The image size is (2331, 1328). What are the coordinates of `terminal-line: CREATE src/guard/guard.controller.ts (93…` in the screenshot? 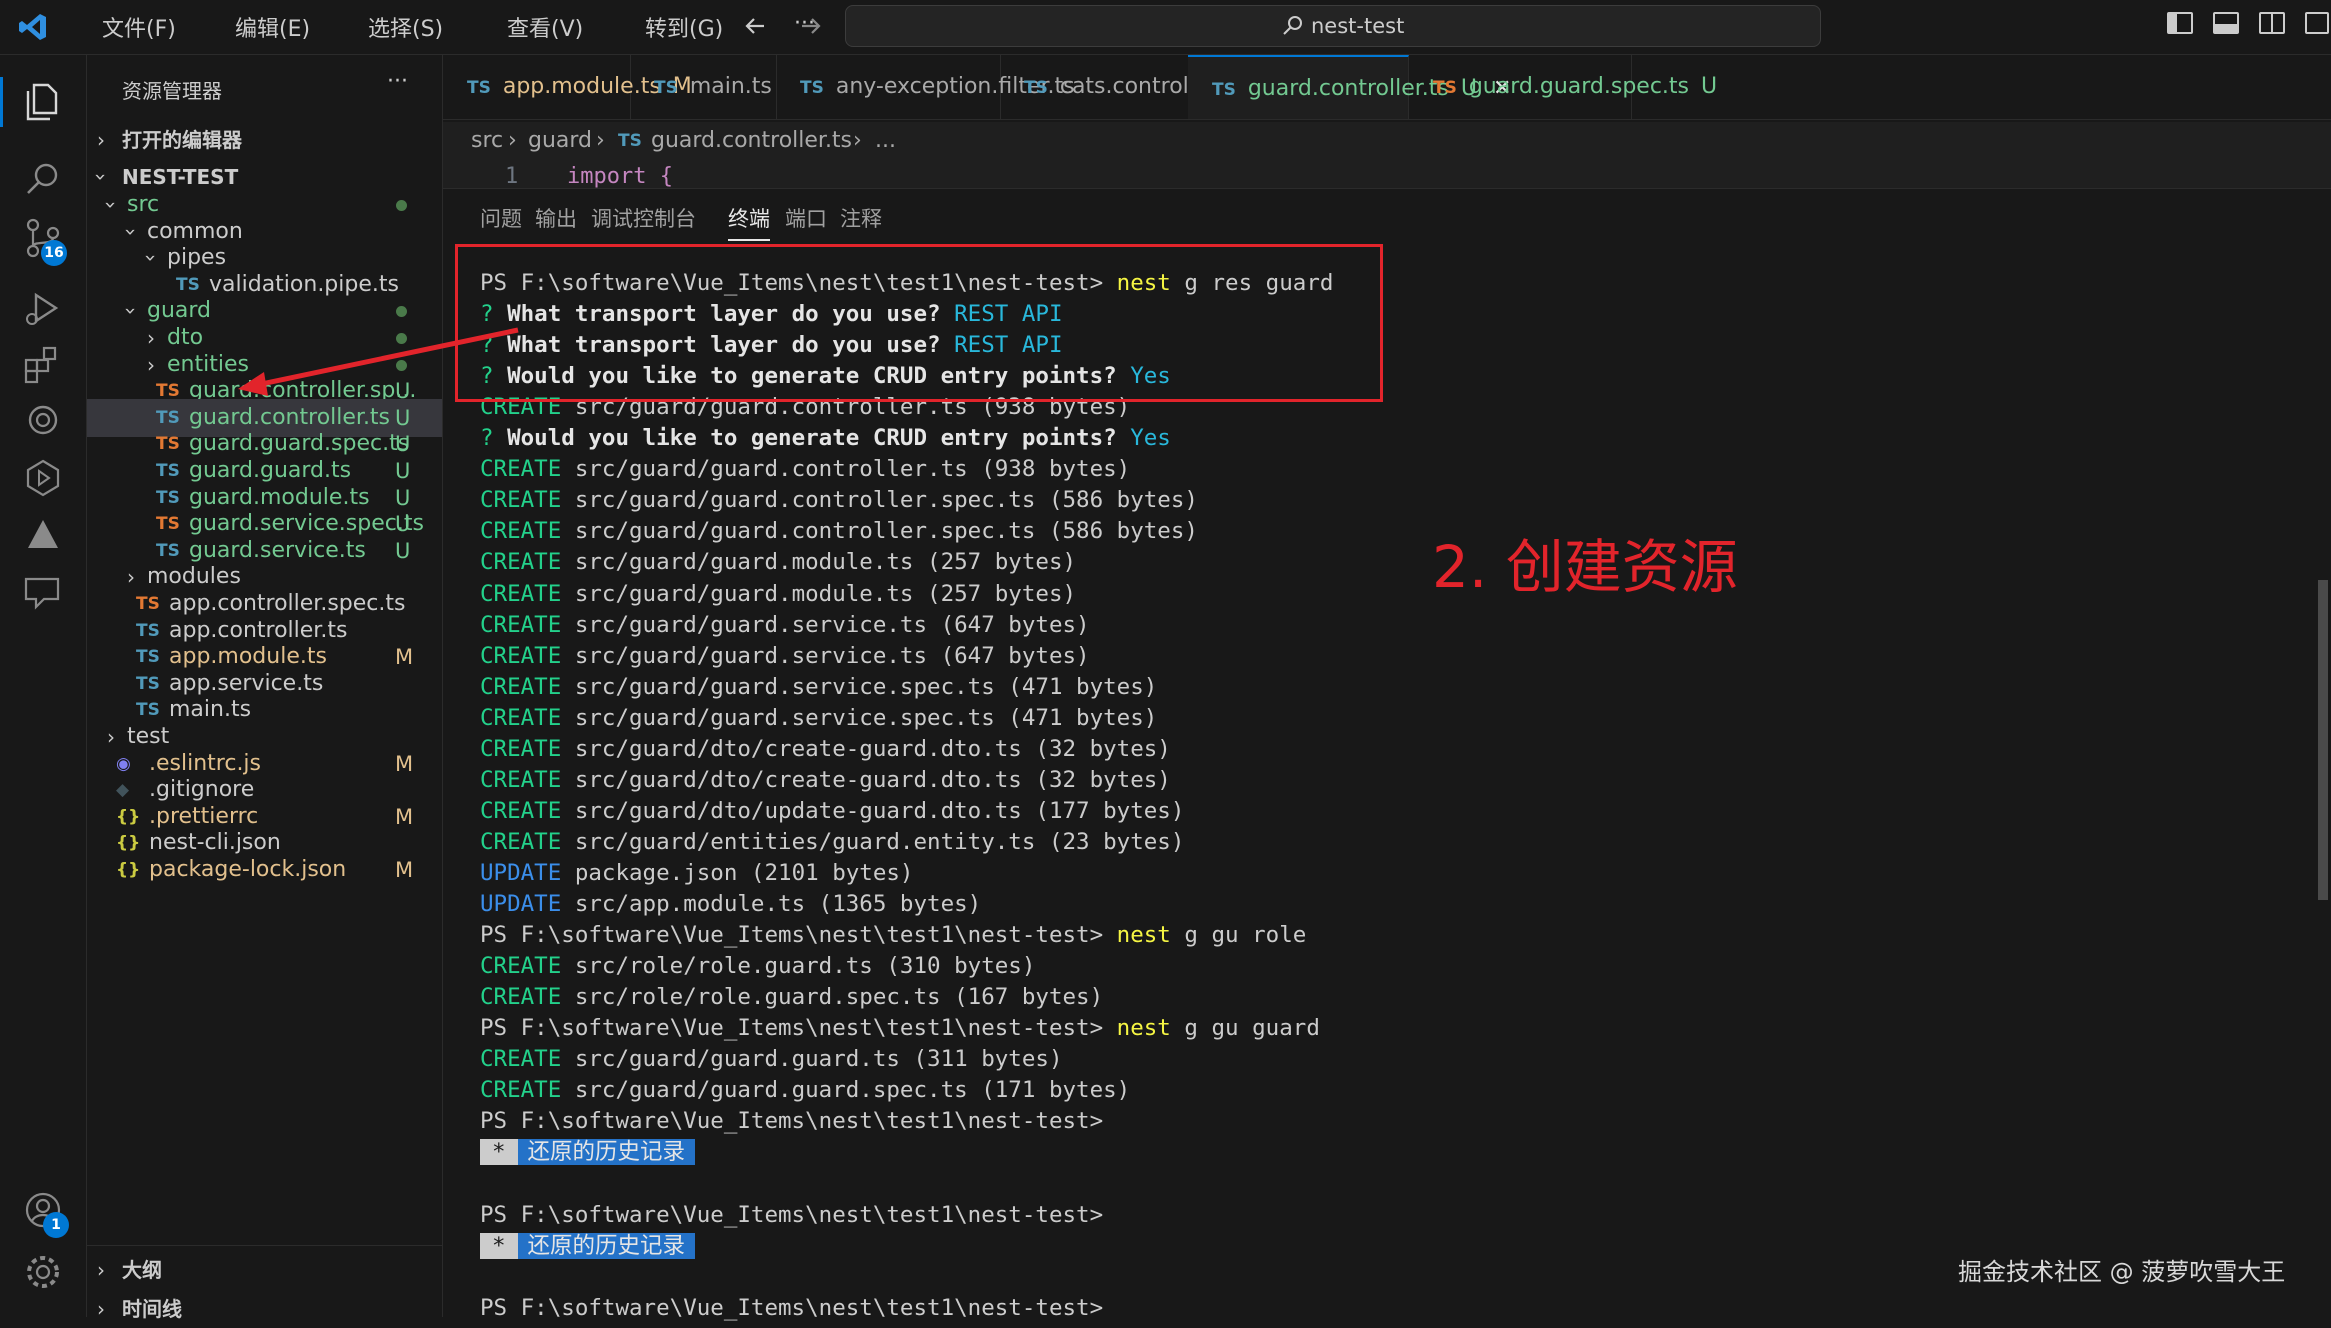 It's located at (805, 469).